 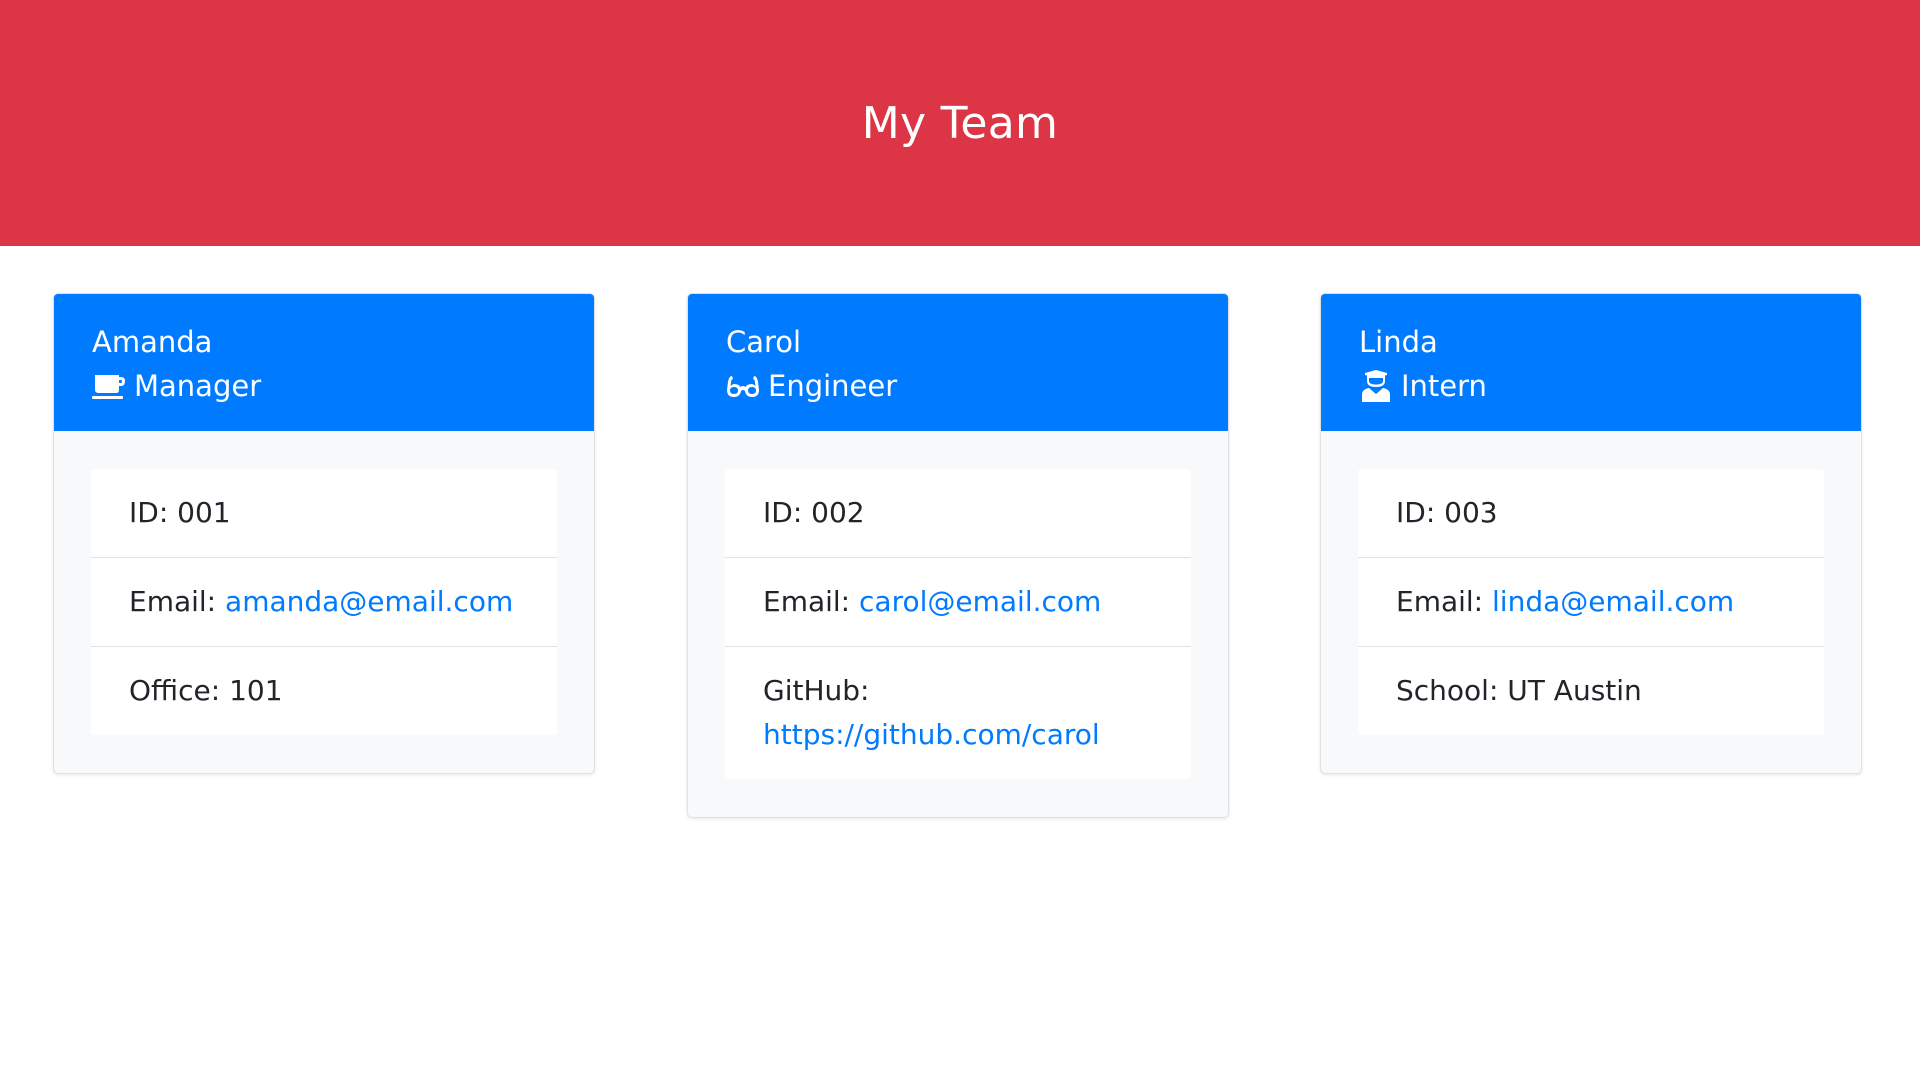 I want to click on office-value: 101, so click(x=256, y=690).